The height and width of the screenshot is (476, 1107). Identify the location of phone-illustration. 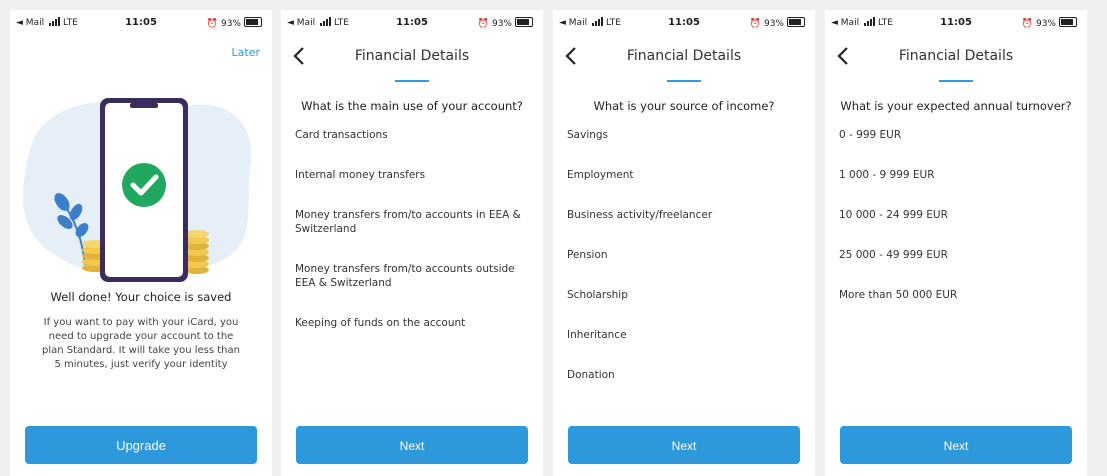
(137, 190).